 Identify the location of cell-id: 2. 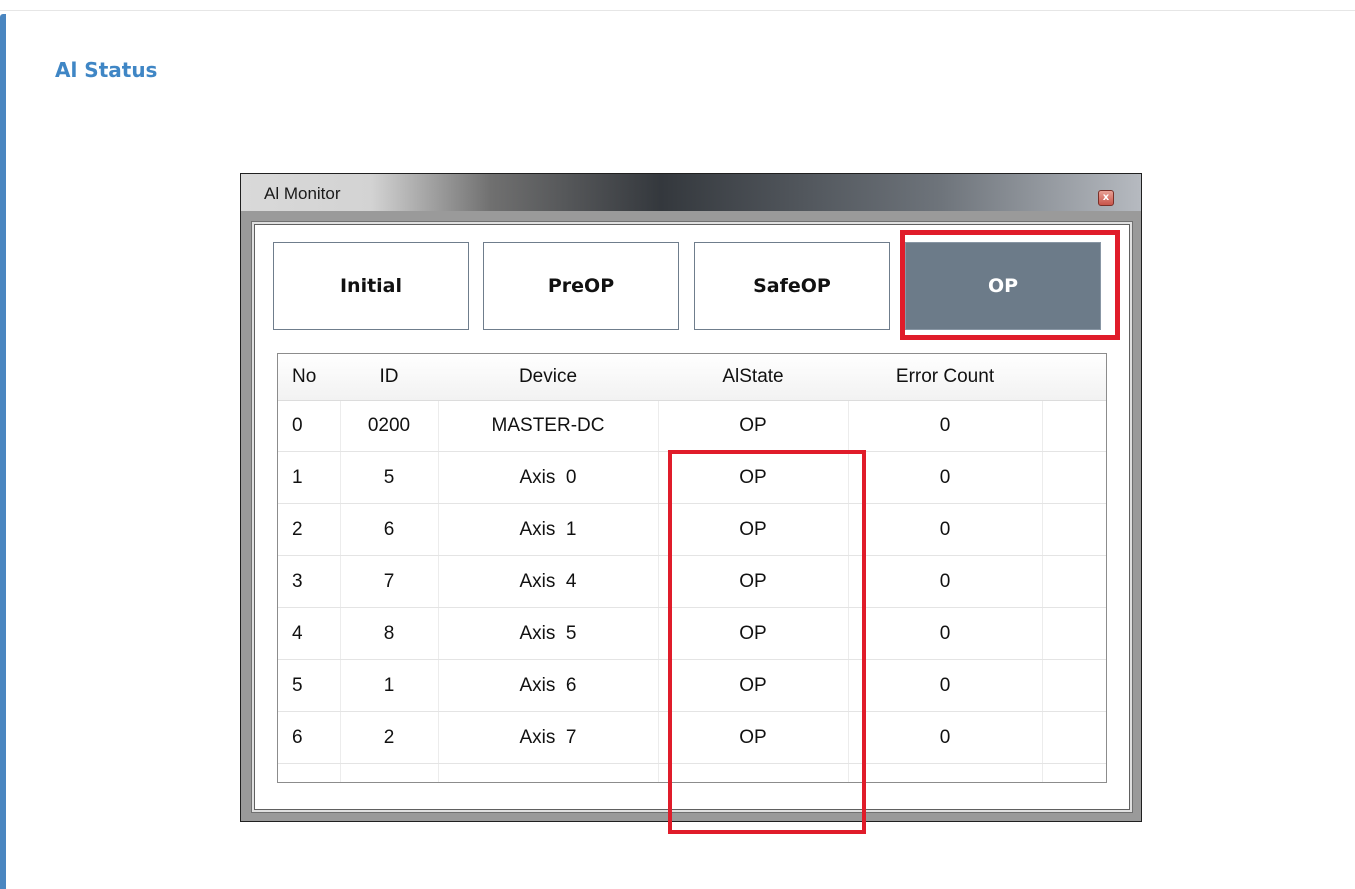
(389, 737).